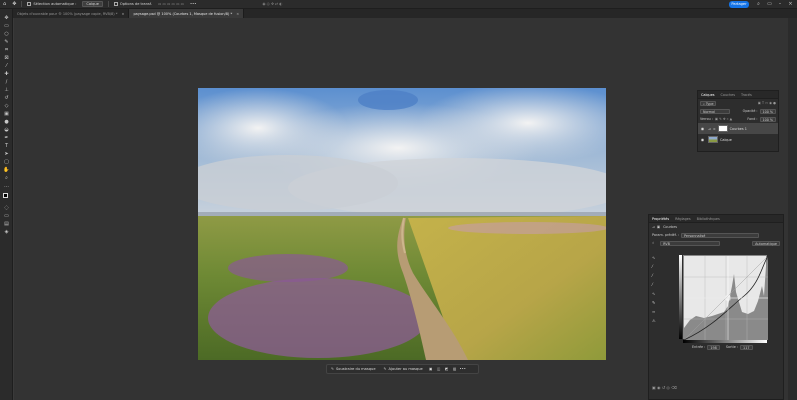  I want to click on auto-select-label: Sélection automatique :, so click(55, 4).